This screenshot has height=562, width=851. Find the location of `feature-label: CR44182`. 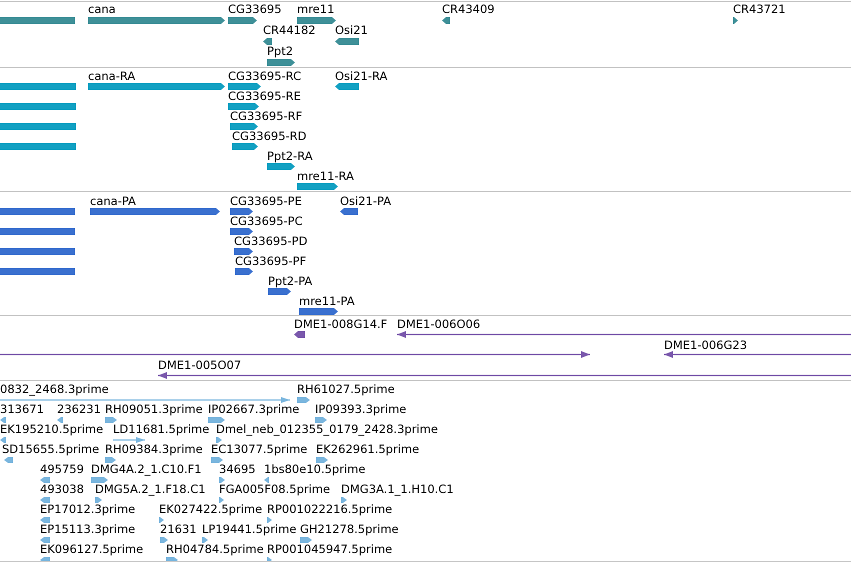

feature-label: CR44182 is located at coordinates (289, 30).